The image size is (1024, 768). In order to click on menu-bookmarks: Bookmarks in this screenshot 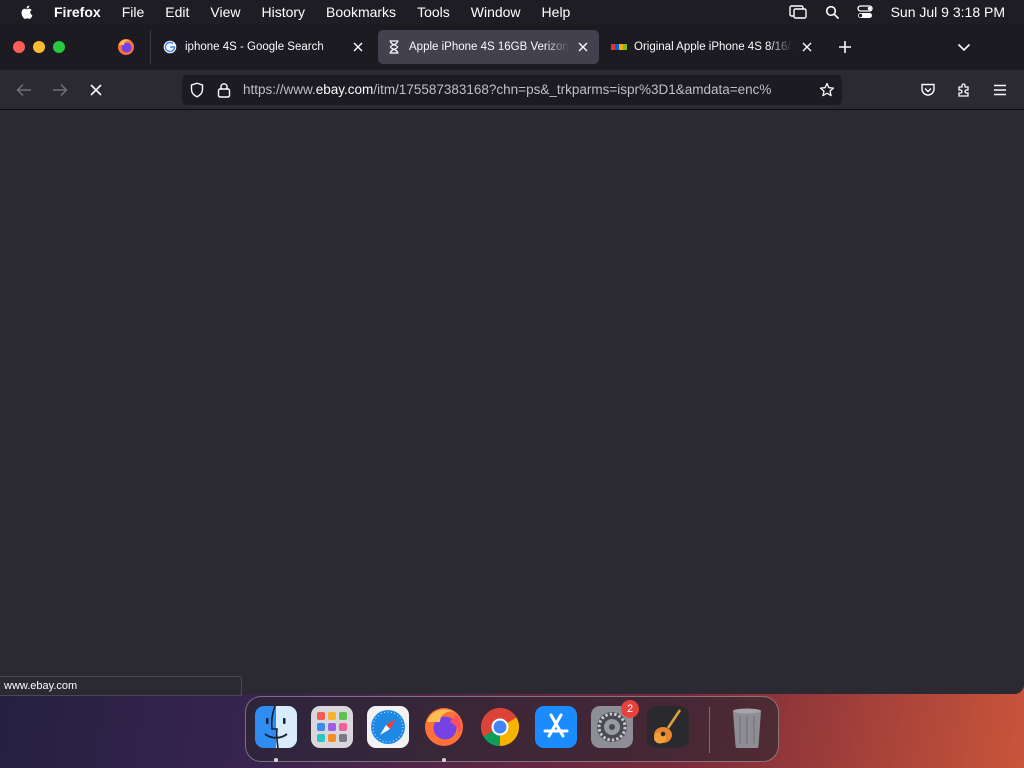, I will do `click(361, 12)`.